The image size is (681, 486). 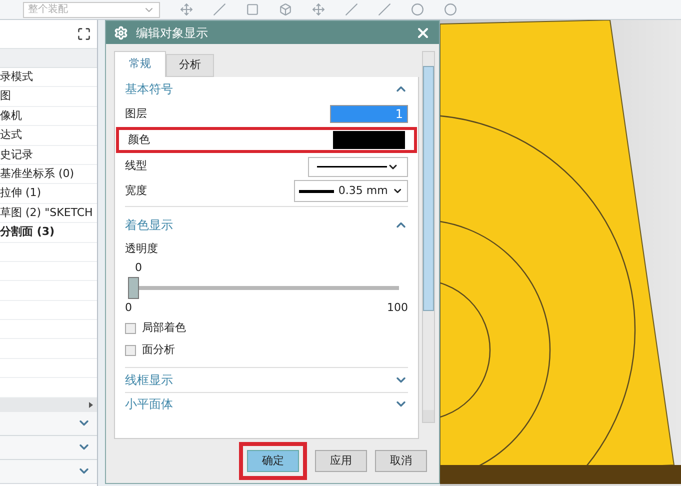 I want to click on field-label: 颜色, so click(x=139, y=140).